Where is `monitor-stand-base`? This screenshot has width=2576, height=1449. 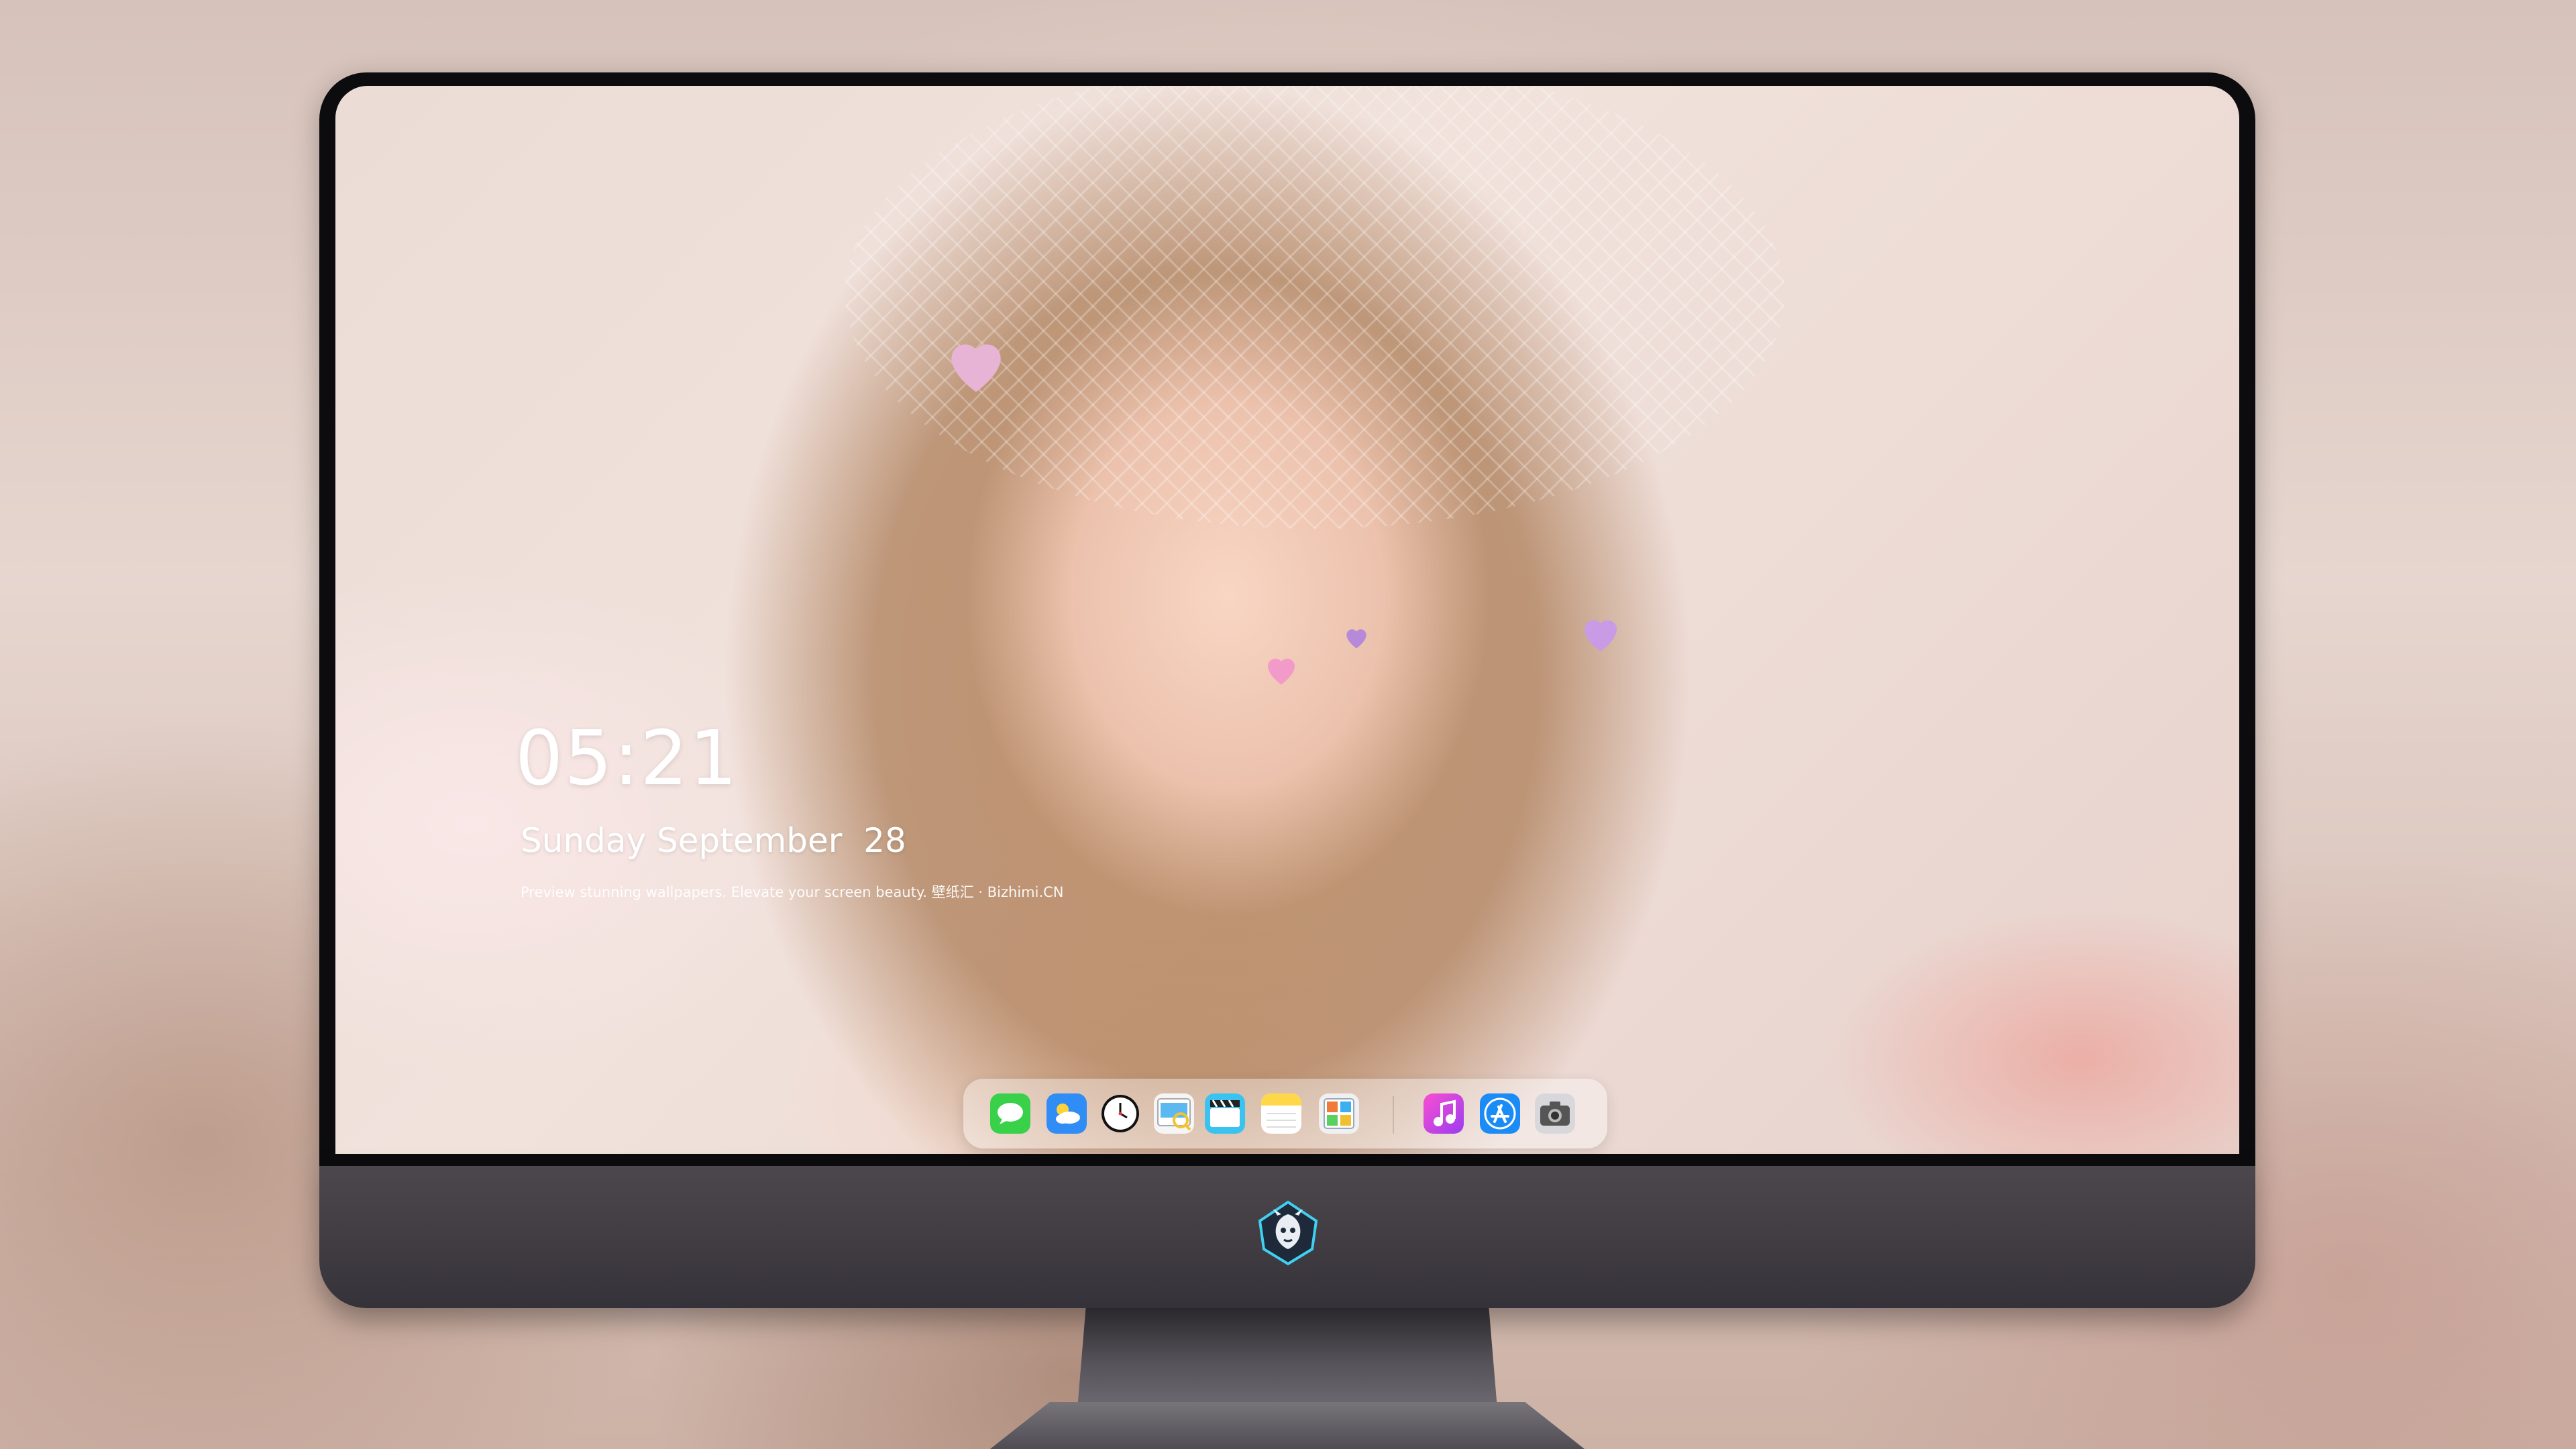
monitor-stand-base is located at coordinates (1287, 1425).